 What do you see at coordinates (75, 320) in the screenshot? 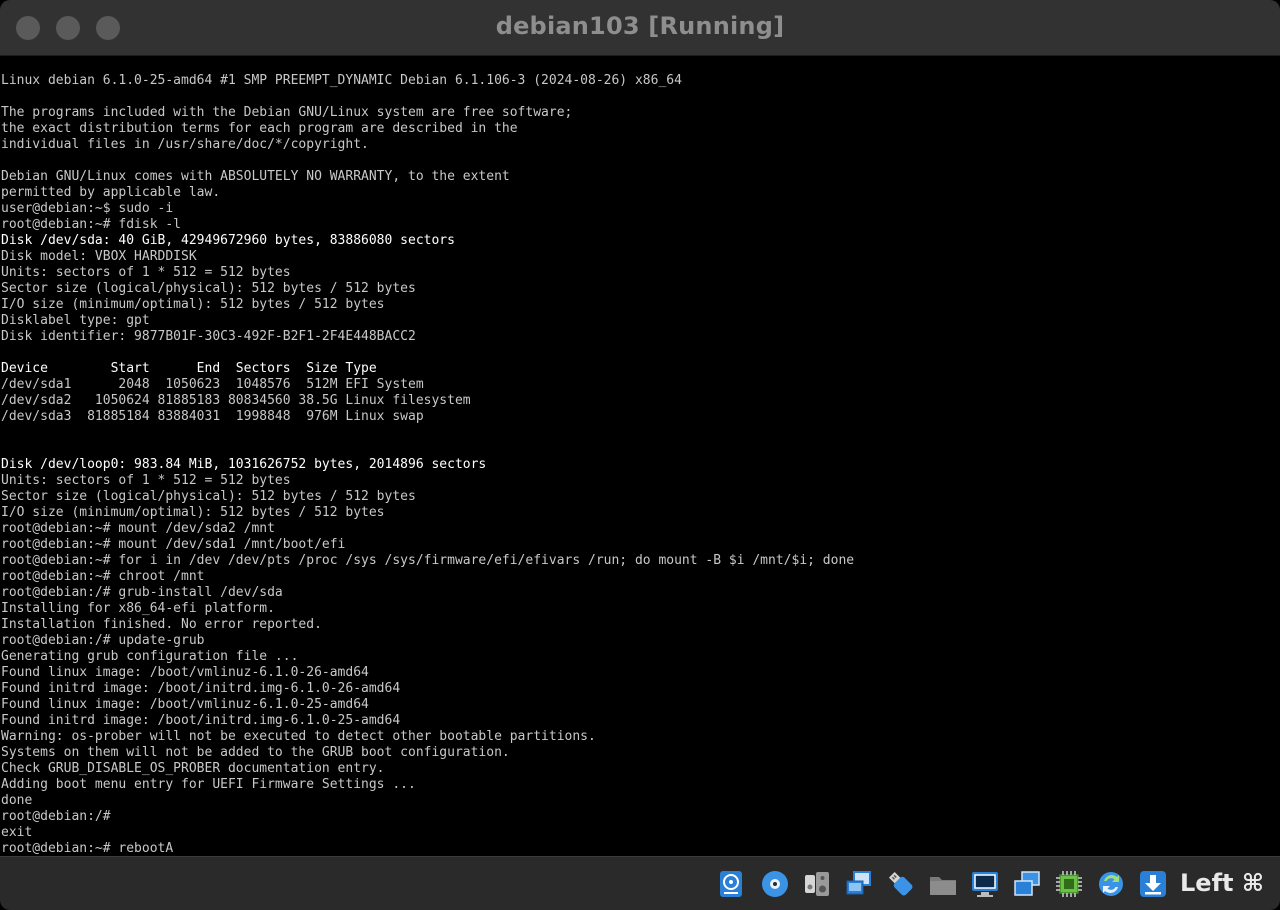
I see `console-line: Disklabel type: gpt` at bounding box center [75, 320].